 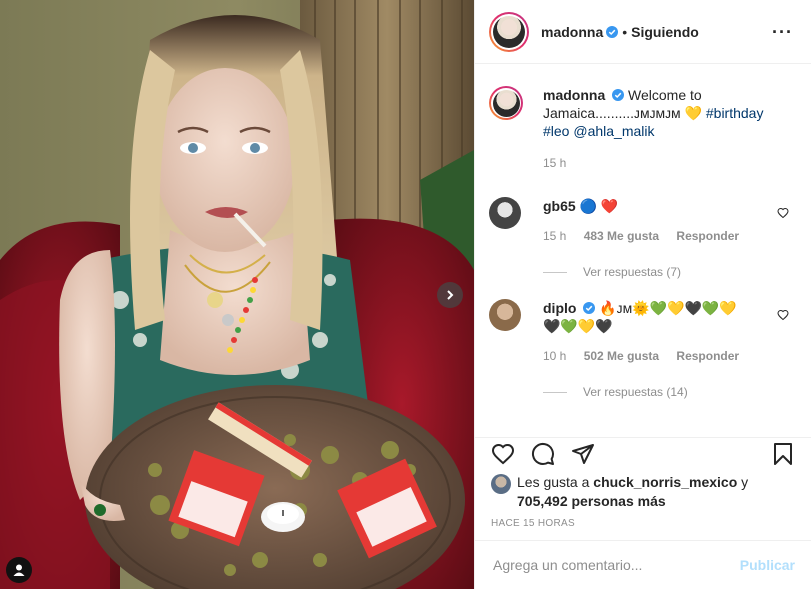 I want to click on comment-likes: 502 Me gusta, so click(x=621, y=356).